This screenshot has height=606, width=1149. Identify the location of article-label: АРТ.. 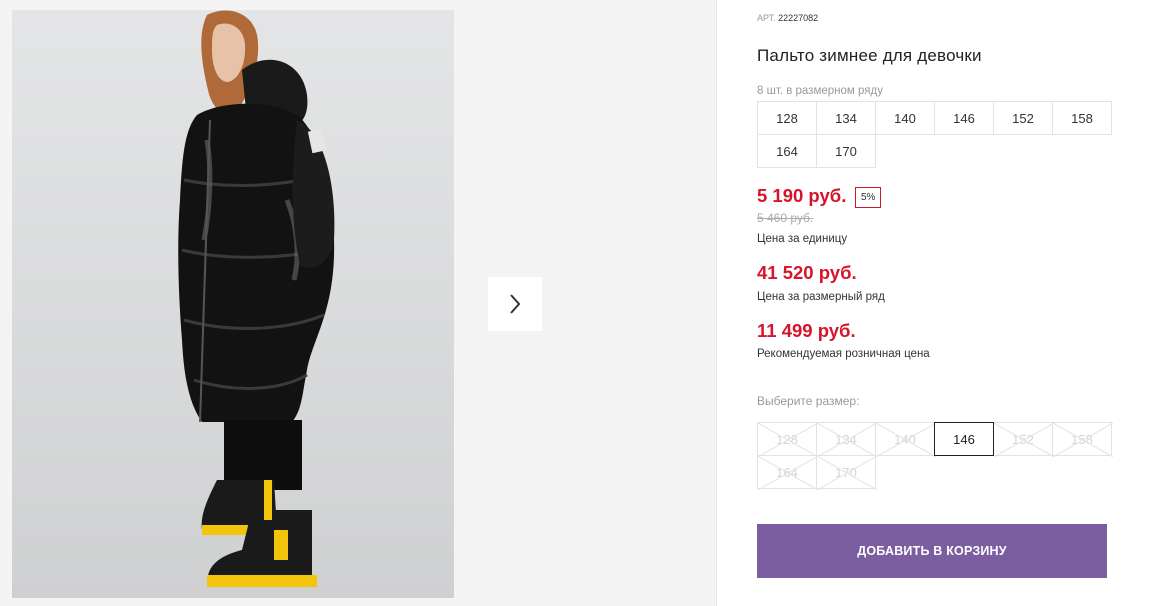
(766, 18).